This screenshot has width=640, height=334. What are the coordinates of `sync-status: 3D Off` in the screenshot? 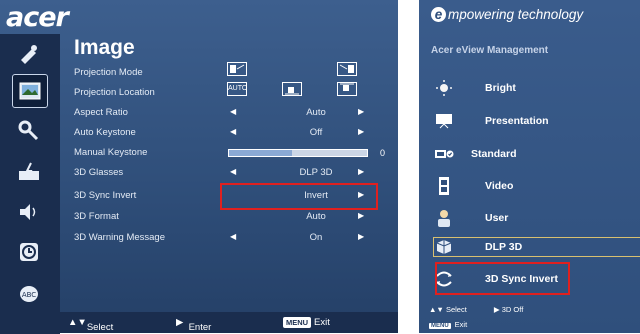 It's located at (512, 309).